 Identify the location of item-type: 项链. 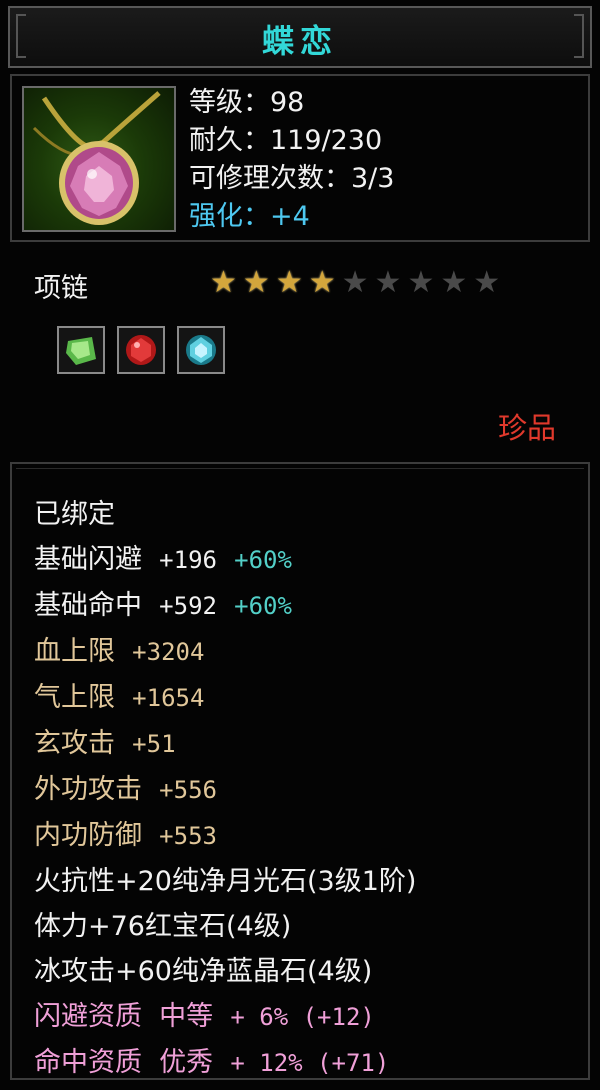
(61, 288).